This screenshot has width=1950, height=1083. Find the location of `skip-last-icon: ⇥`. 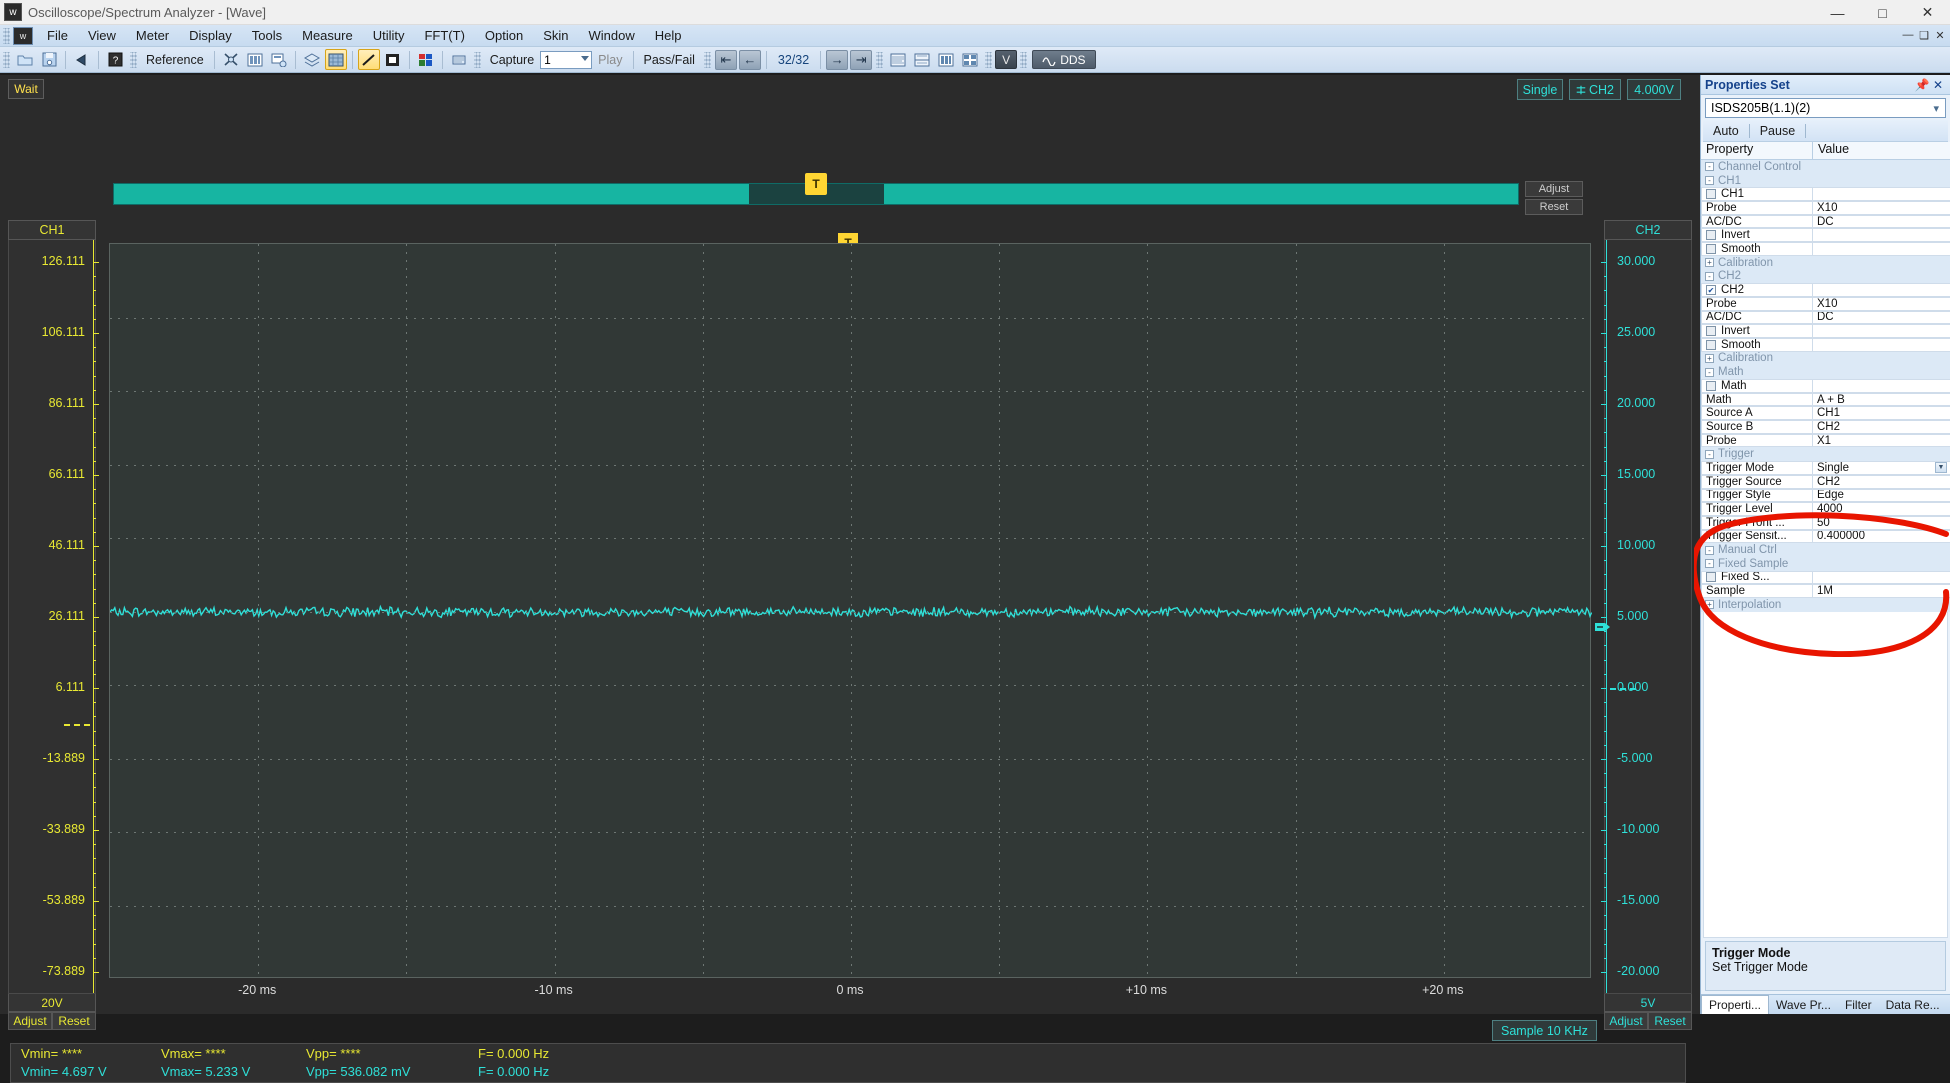

skip-last-icon: ⇥ is located at coordinates (861, 59).